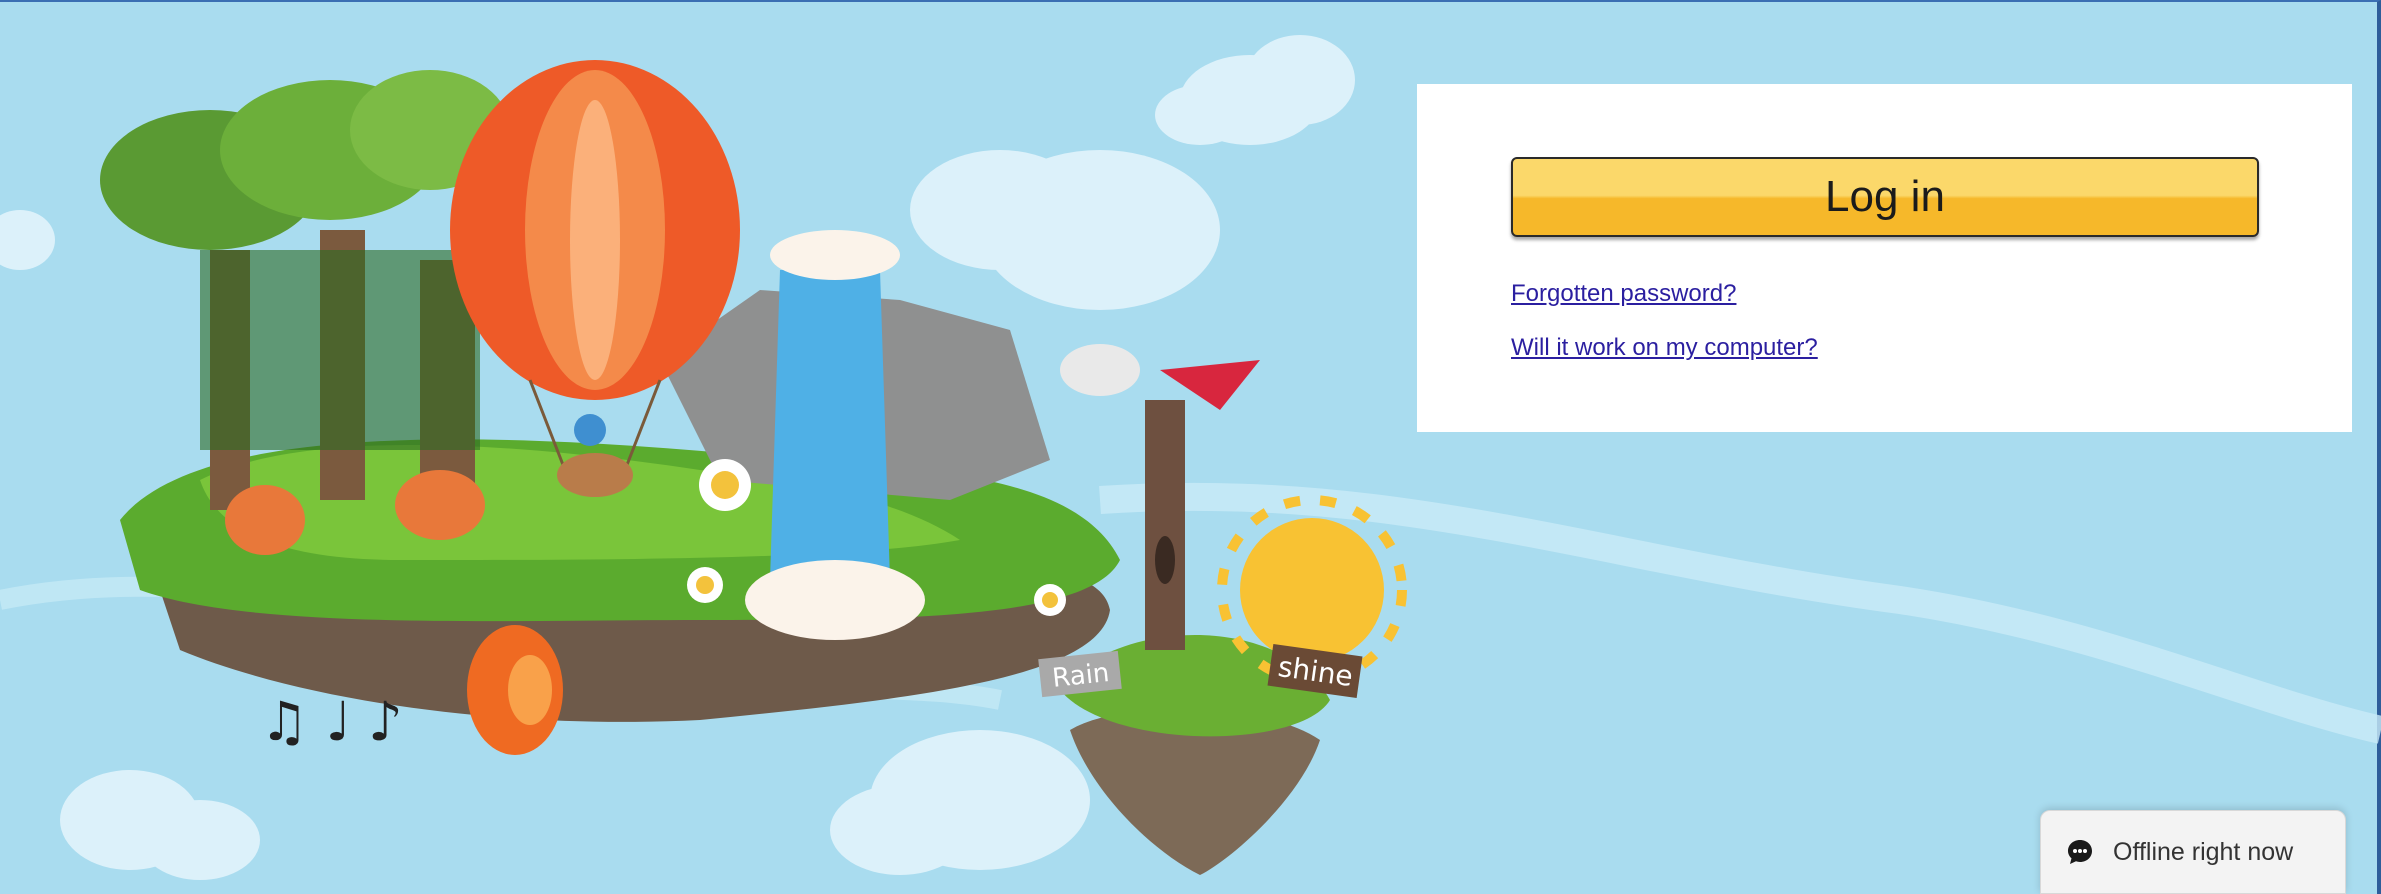  What do you see at coordinates (1664, 348) in the screenshot?
I see `compatibility-link: Will it work on my computer?` at bounding box center [1664, 348].